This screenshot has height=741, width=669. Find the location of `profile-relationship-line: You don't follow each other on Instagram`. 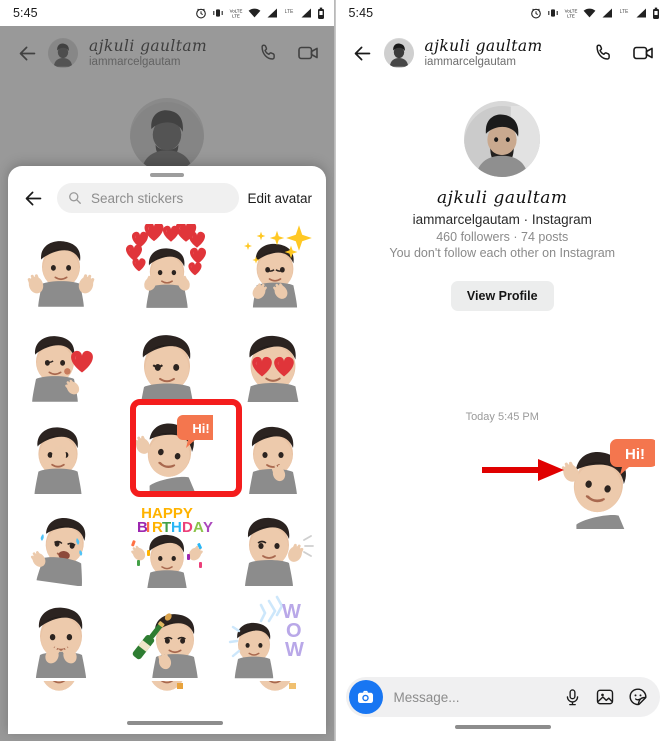

profile-relationship-line: You don't follow each other on Instagram is located at coordinates (502, 253).